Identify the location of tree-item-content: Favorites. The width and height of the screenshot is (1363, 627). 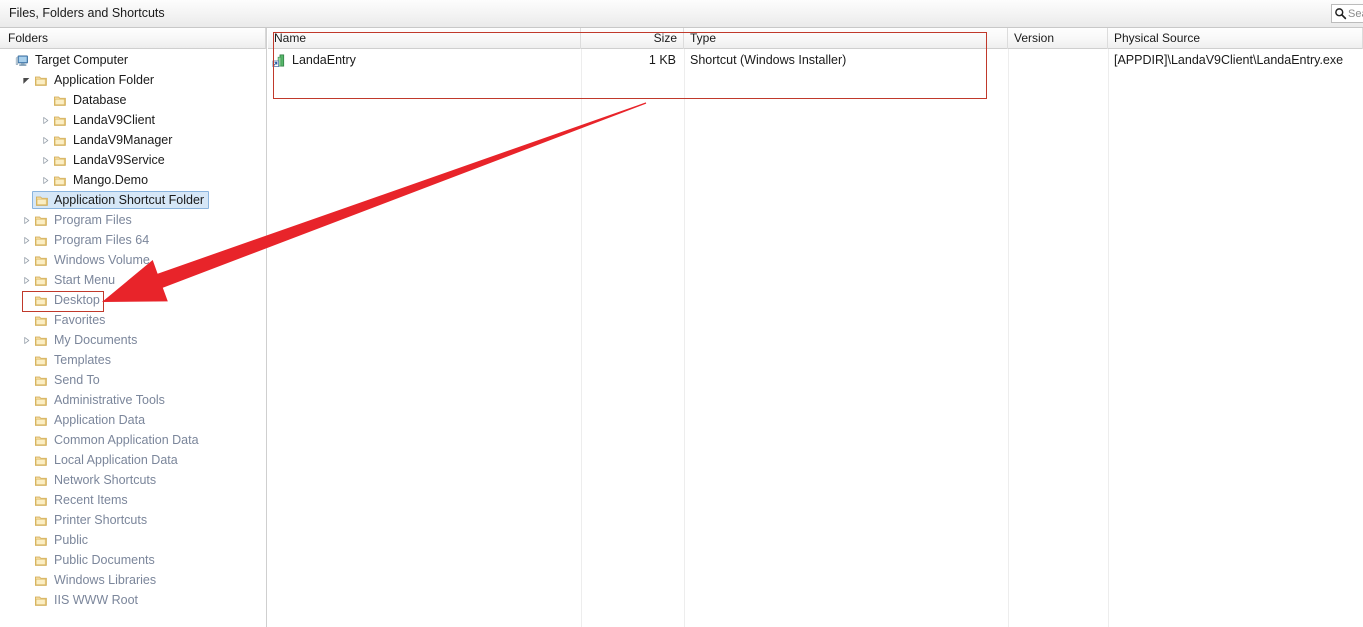
(69, 320).